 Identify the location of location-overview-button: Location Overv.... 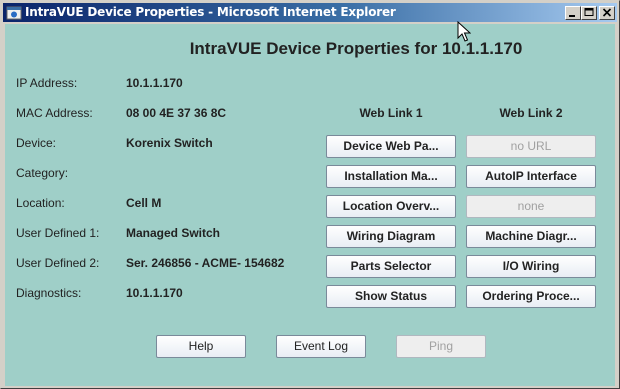
(391, 206).